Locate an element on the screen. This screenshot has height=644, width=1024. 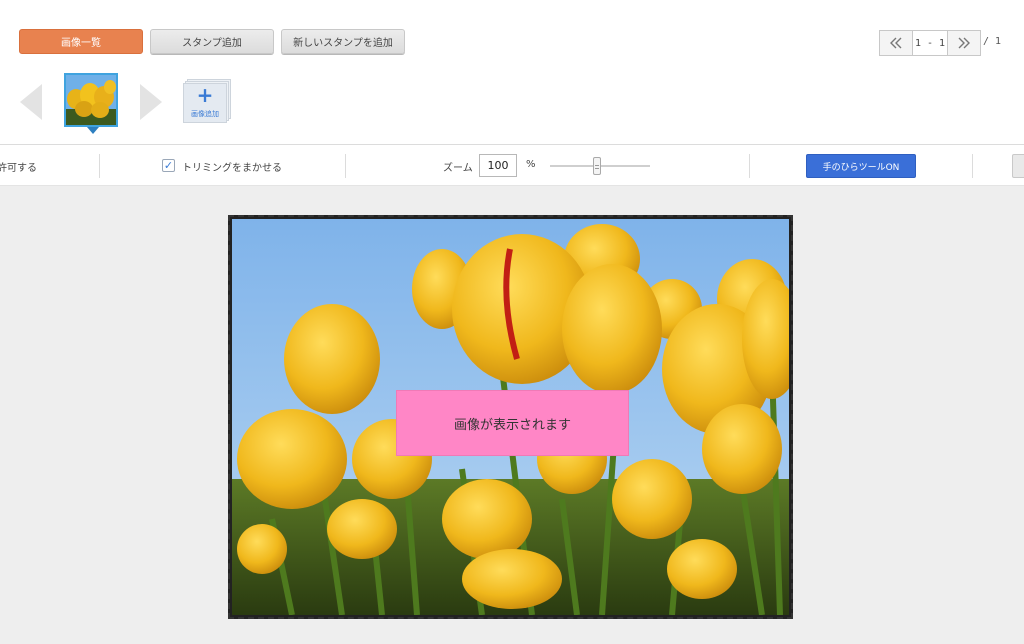
image-thumbnail-selected is located at coordinates (91, 100).